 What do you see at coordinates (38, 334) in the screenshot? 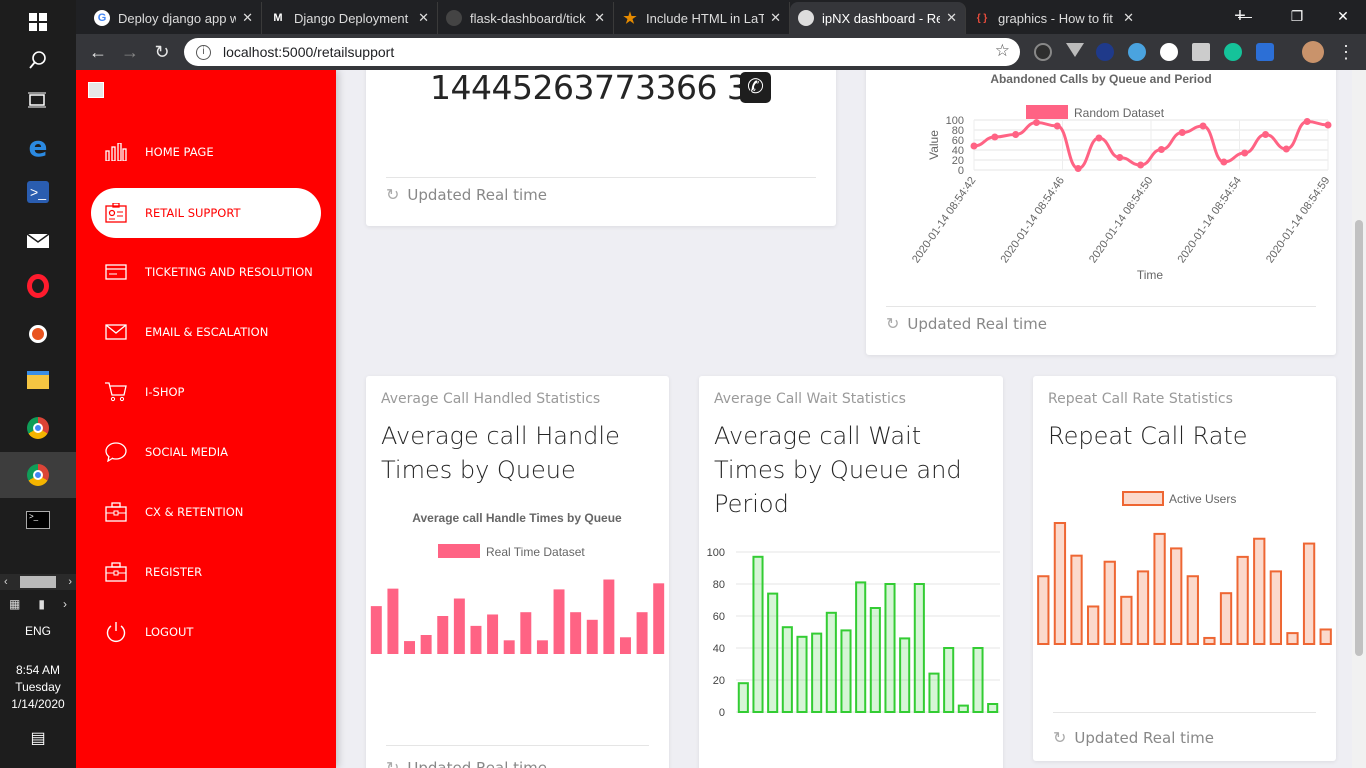
I see `ubuntu-icon` at bounding box center [38, 334].